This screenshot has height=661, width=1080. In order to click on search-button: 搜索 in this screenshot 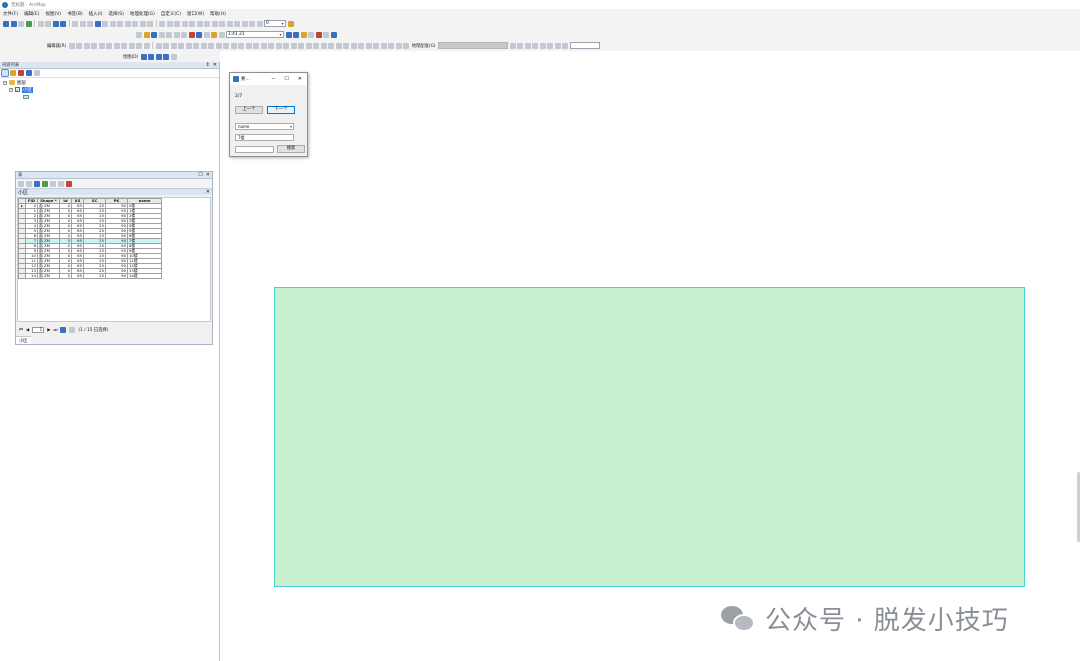, I will do `click(291, 149)`.